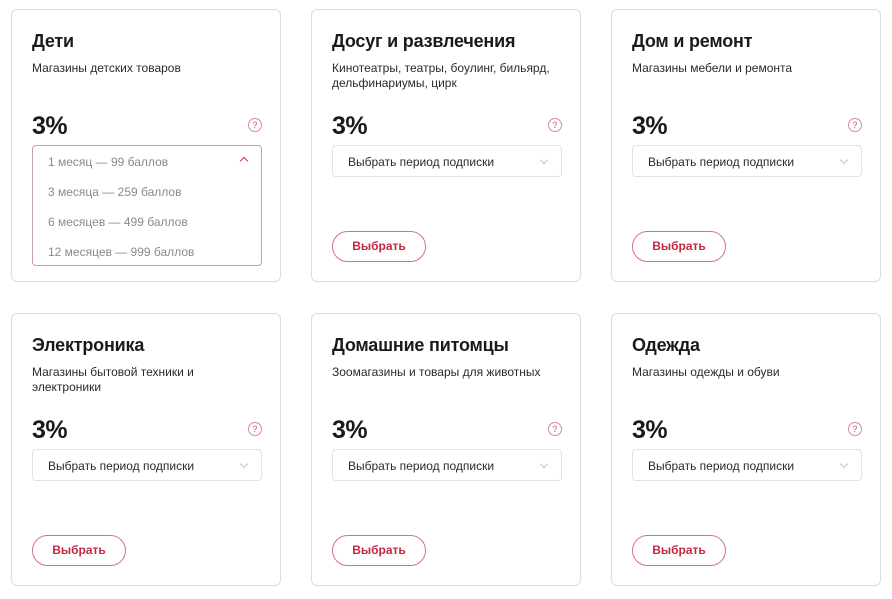 The width and height of the screenshot is (892, 599). I want to click on card-title: Электроника, so click(88, 345).